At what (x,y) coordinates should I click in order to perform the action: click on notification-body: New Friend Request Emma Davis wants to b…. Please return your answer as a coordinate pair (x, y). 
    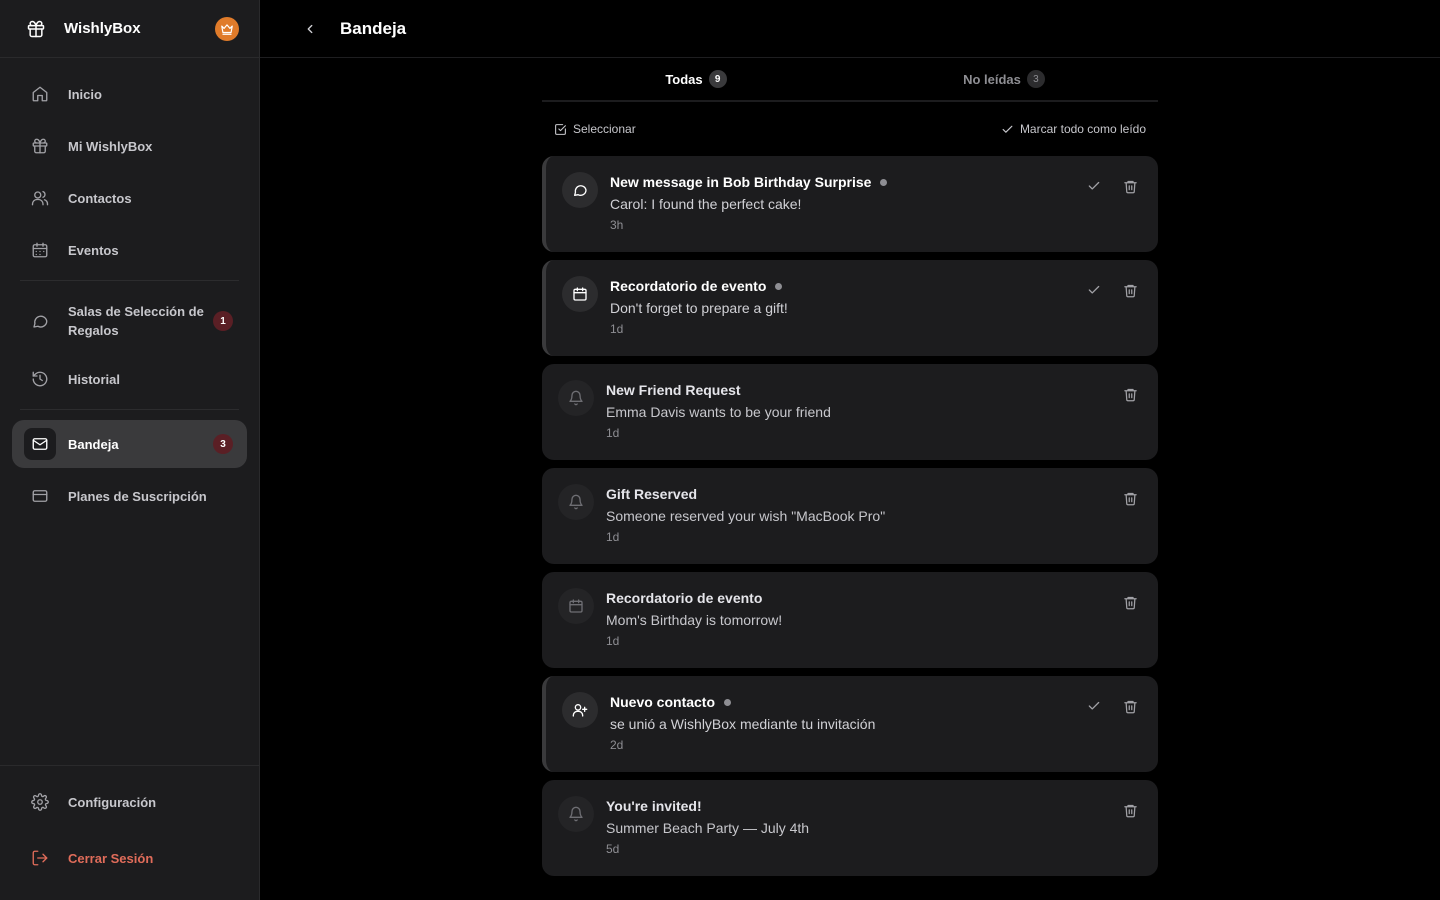
    Looking at the image, I should click on (718, 410).